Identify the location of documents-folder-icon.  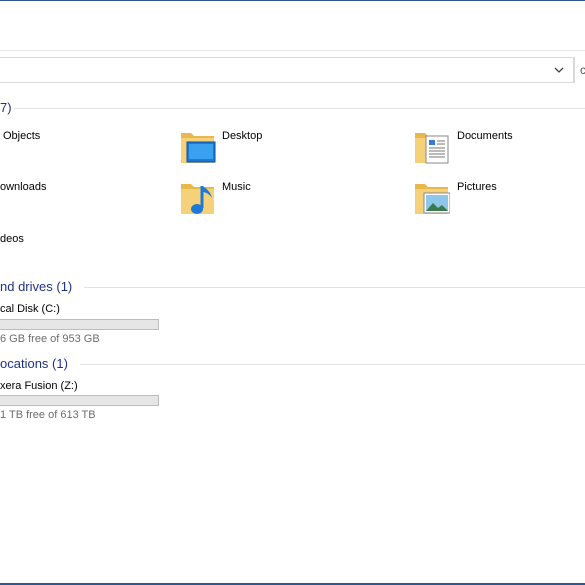
(432, 148).